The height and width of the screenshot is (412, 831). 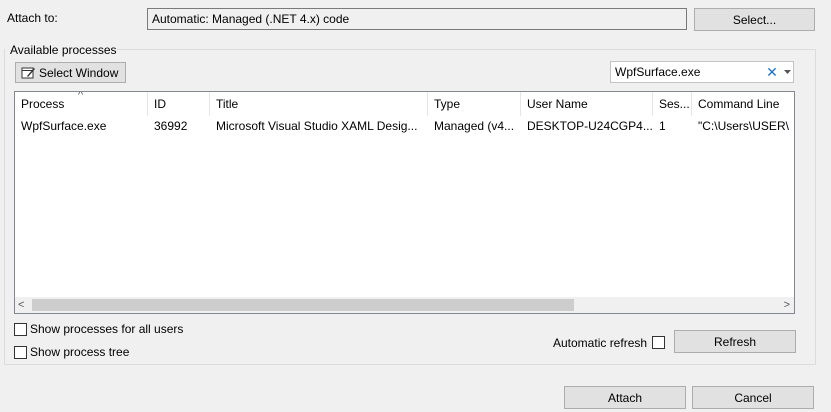 I want to click on cell-id: 36992, so click(x=171, y=125).